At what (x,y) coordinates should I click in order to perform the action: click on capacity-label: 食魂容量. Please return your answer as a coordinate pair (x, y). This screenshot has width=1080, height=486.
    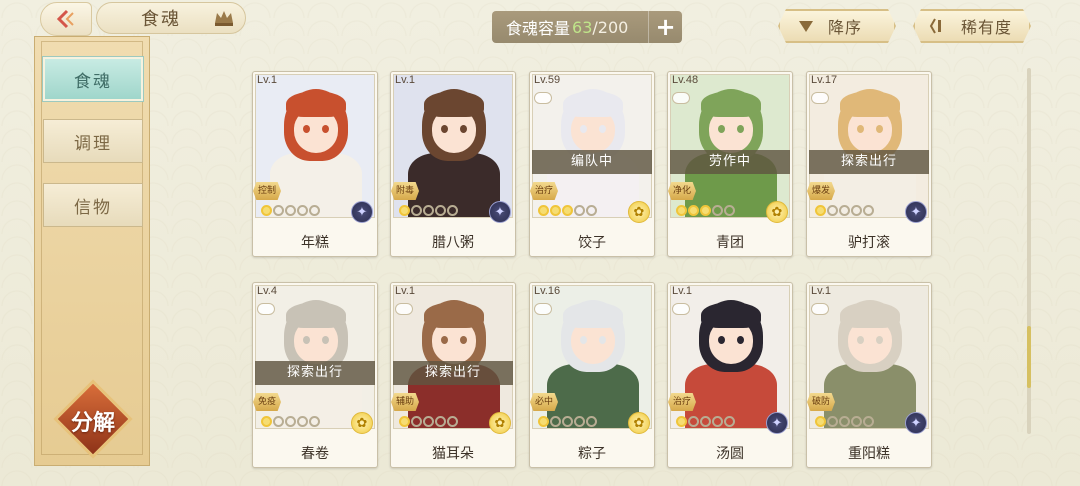
    Looking at the image, I should click on (538, 28).